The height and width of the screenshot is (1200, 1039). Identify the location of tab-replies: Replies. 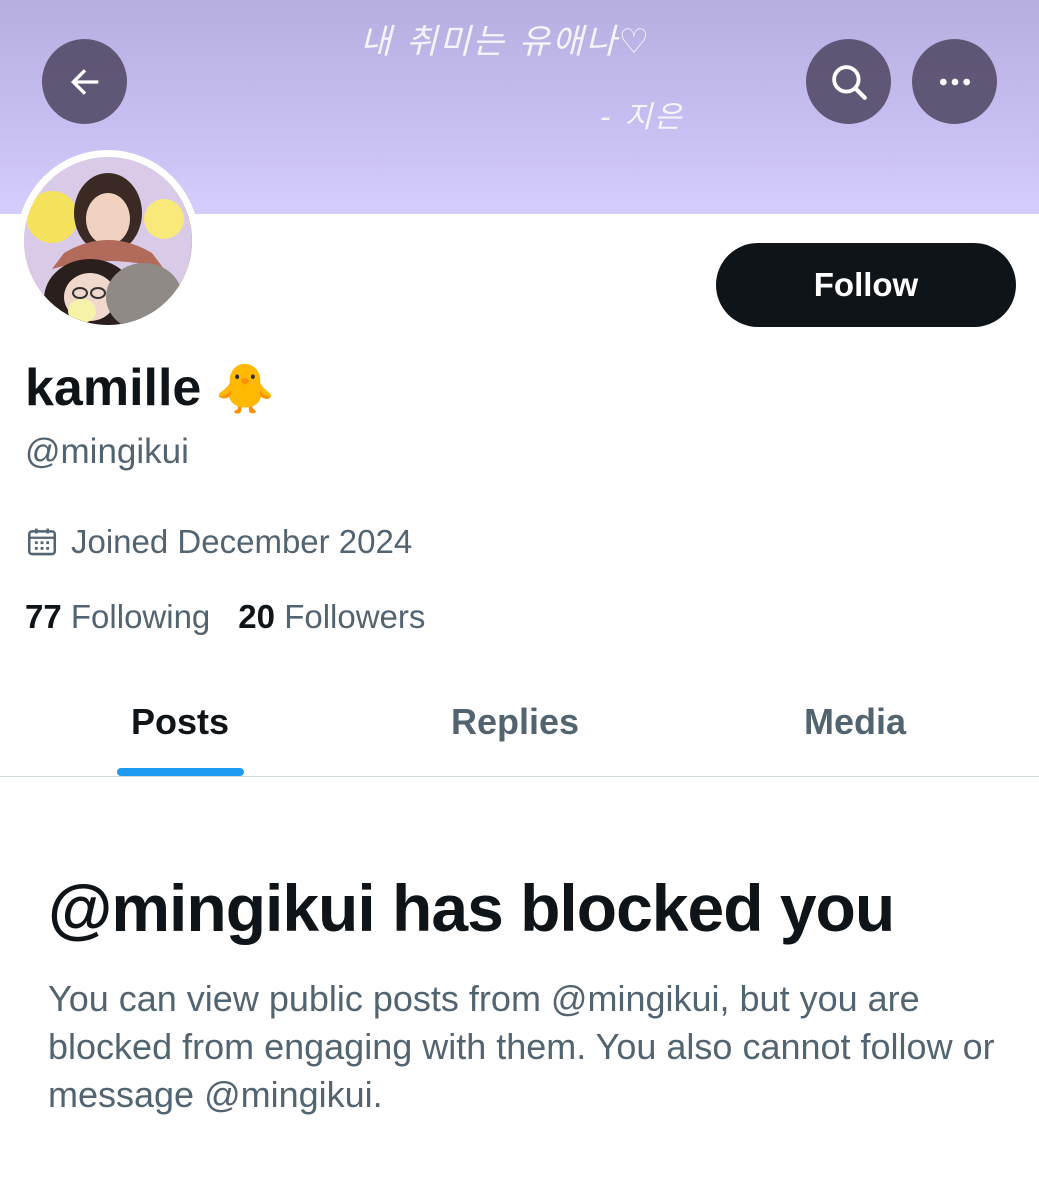
(515, 722).